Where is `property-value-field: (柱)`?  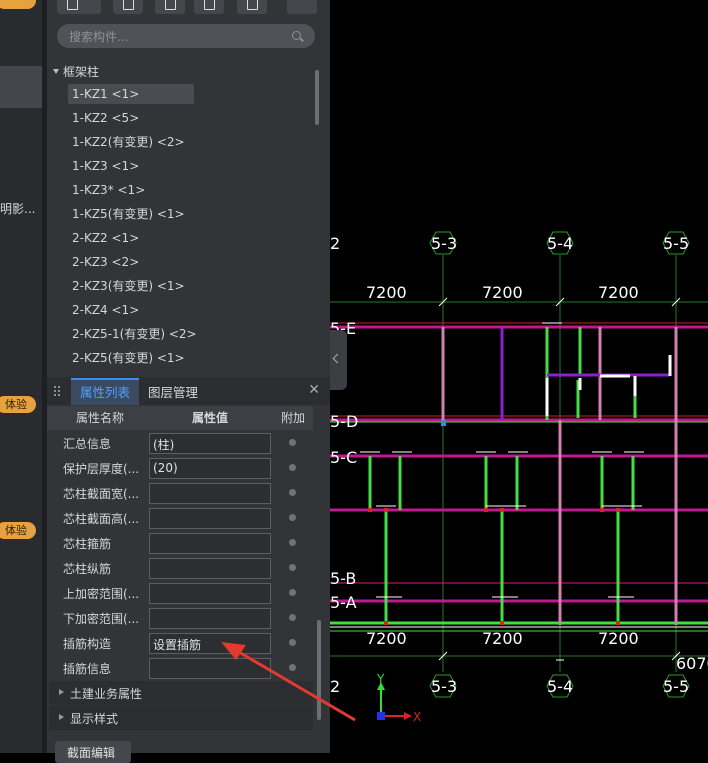
property-value-field: (柱) is located at coordinates (210, 443).